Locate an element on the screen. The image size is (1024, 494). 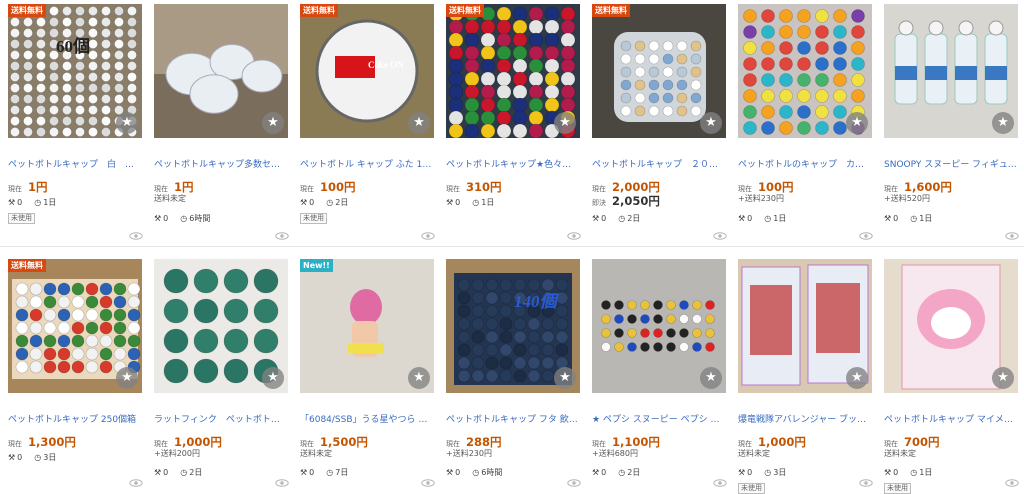
time-left: 3日 is located at coordinates (50, 457).